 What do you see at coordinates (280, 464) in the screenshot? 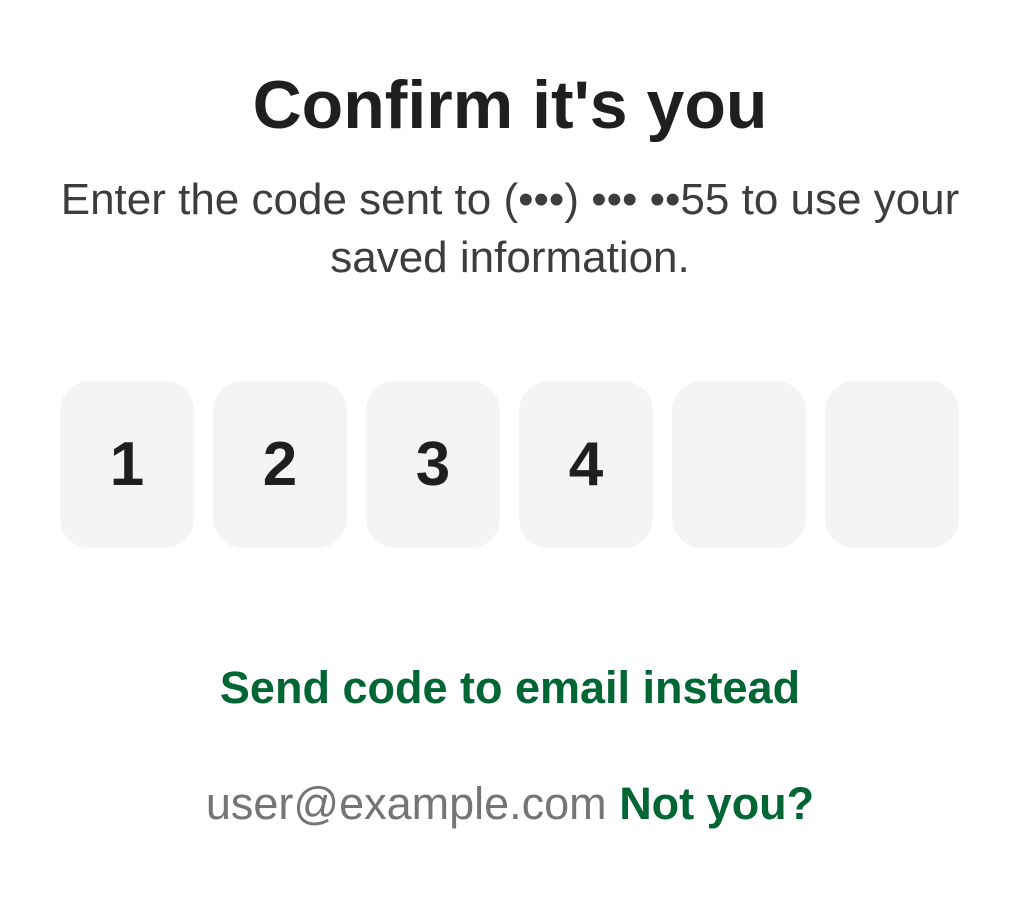
I see `code-digit-input-2: 2` at bounding box center [280, 464].